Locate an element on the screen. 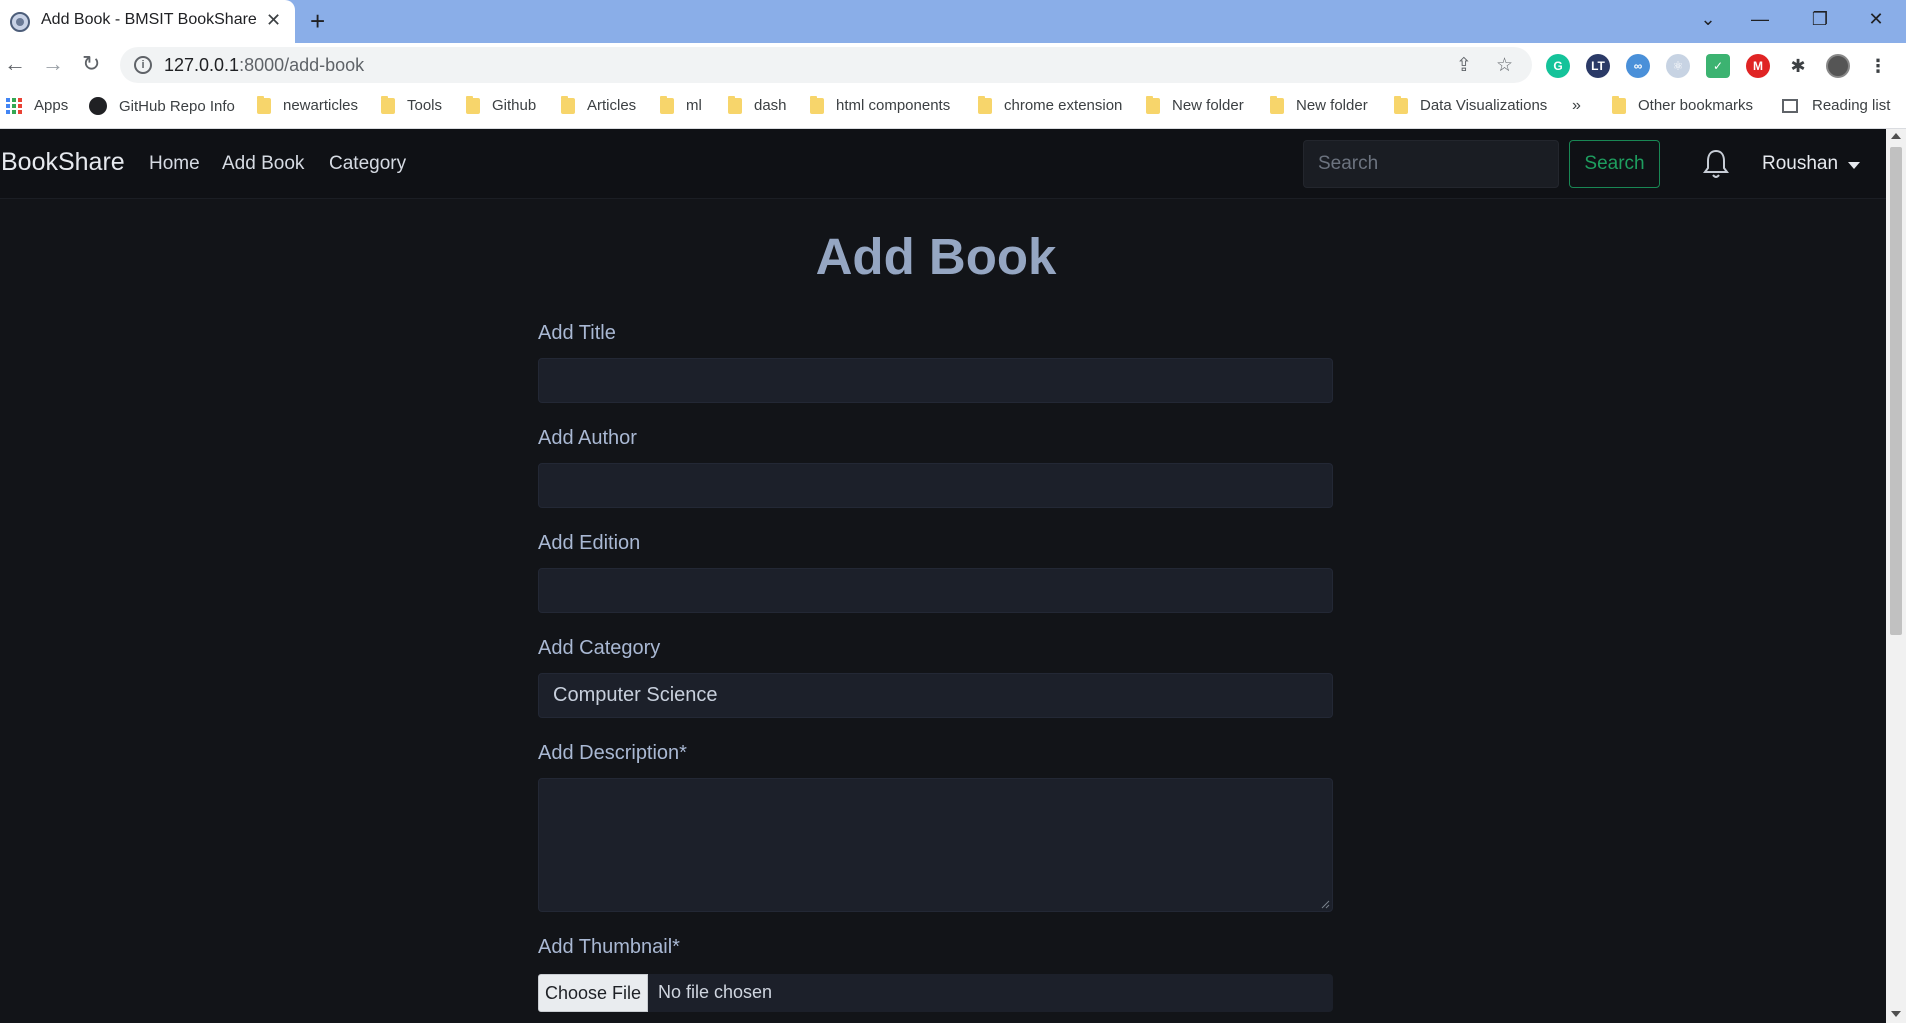 The image size is (1906, 1023). bookmark-ml: ml is located at coordinates (681, 104).